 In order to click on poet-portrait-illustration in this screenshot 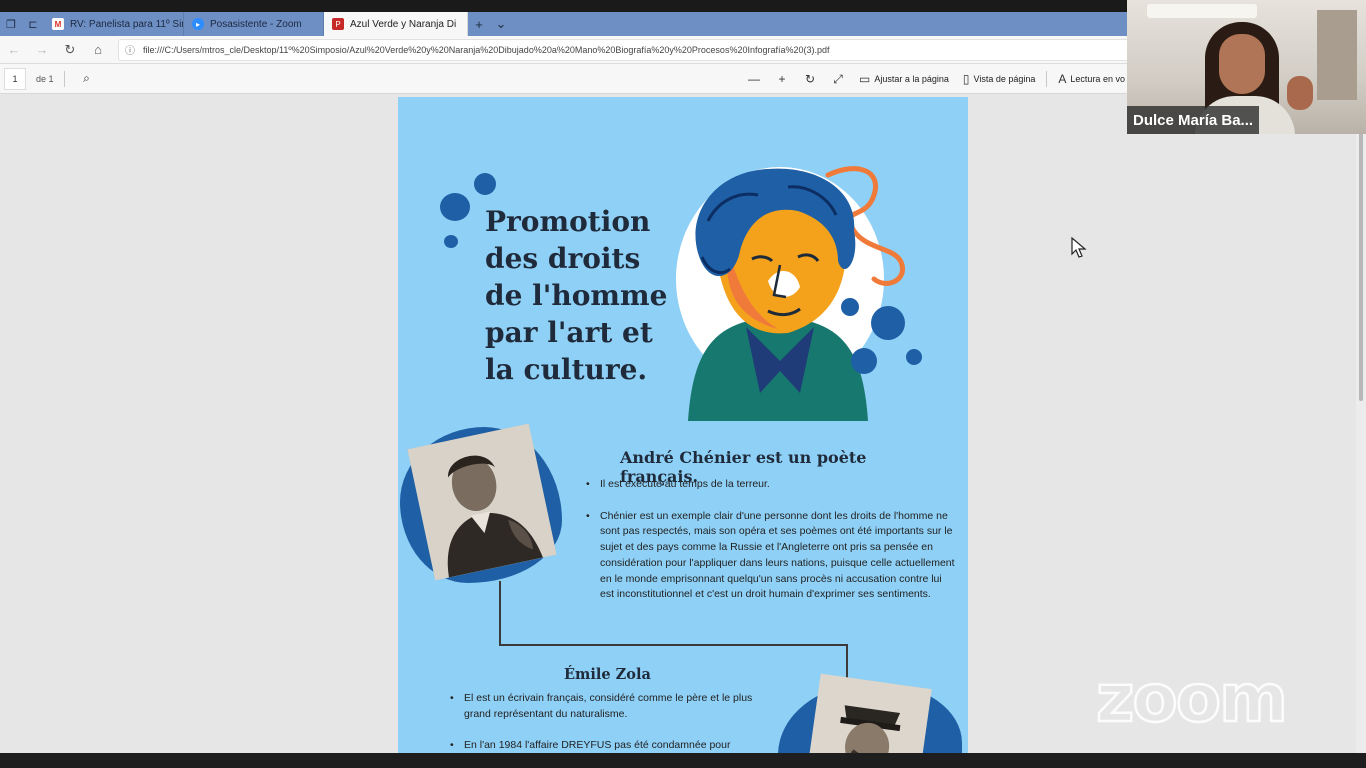, I will do `click(799, 293)`.